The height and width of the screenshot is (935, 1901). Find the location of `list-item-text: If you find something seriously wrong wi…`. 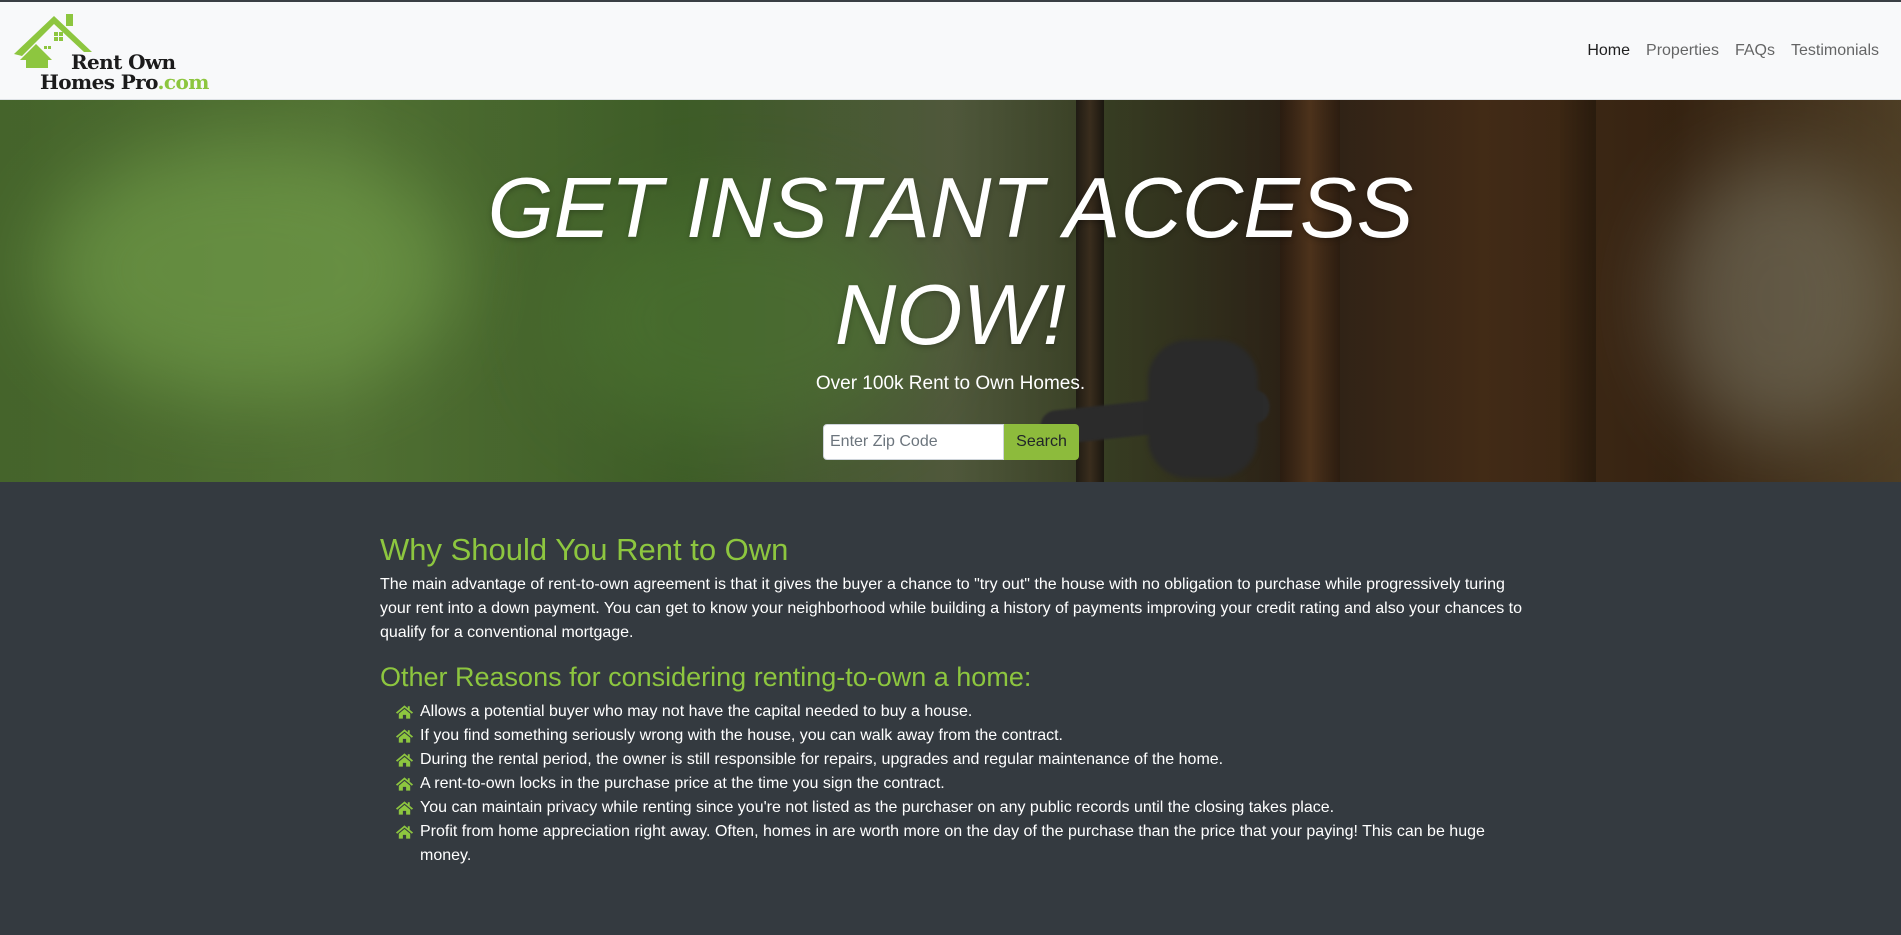

list-item-text: If you find something seriously wrong wi… is located at coordinates (741, 735).